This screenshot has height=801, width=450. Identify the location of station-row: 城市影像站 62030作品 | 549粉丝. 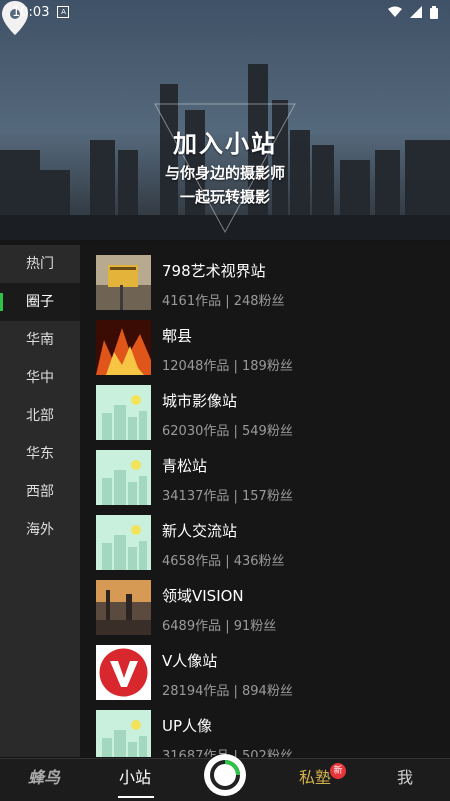
(265, 407).